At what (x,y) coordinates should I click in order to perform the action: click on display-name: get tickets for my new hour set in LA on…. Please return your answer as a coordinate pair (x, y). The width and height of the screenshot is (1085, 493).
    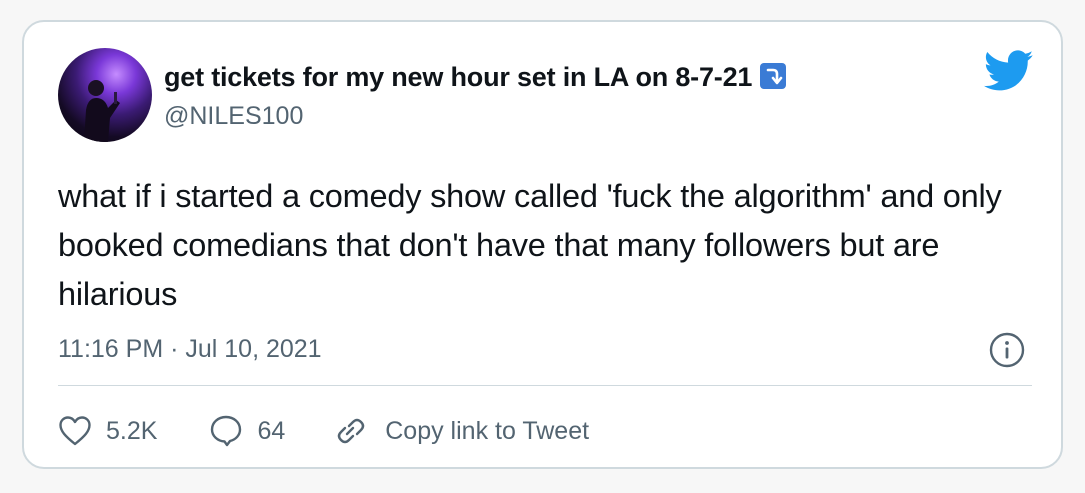
    Looking at the image, I should click on (475, 77).